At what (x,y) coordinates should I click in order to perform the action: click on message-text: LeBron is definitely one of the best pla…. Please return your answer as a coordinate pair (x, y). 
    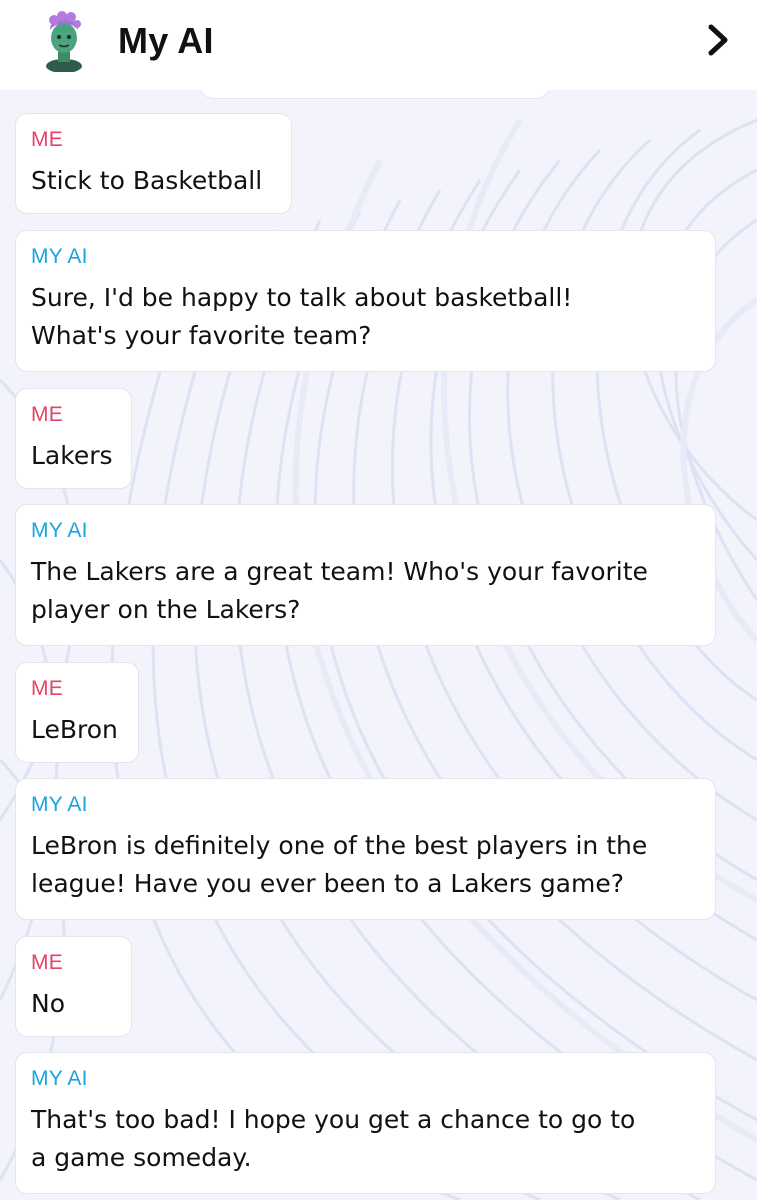
    Looking at the image, I should click on (339, 864).